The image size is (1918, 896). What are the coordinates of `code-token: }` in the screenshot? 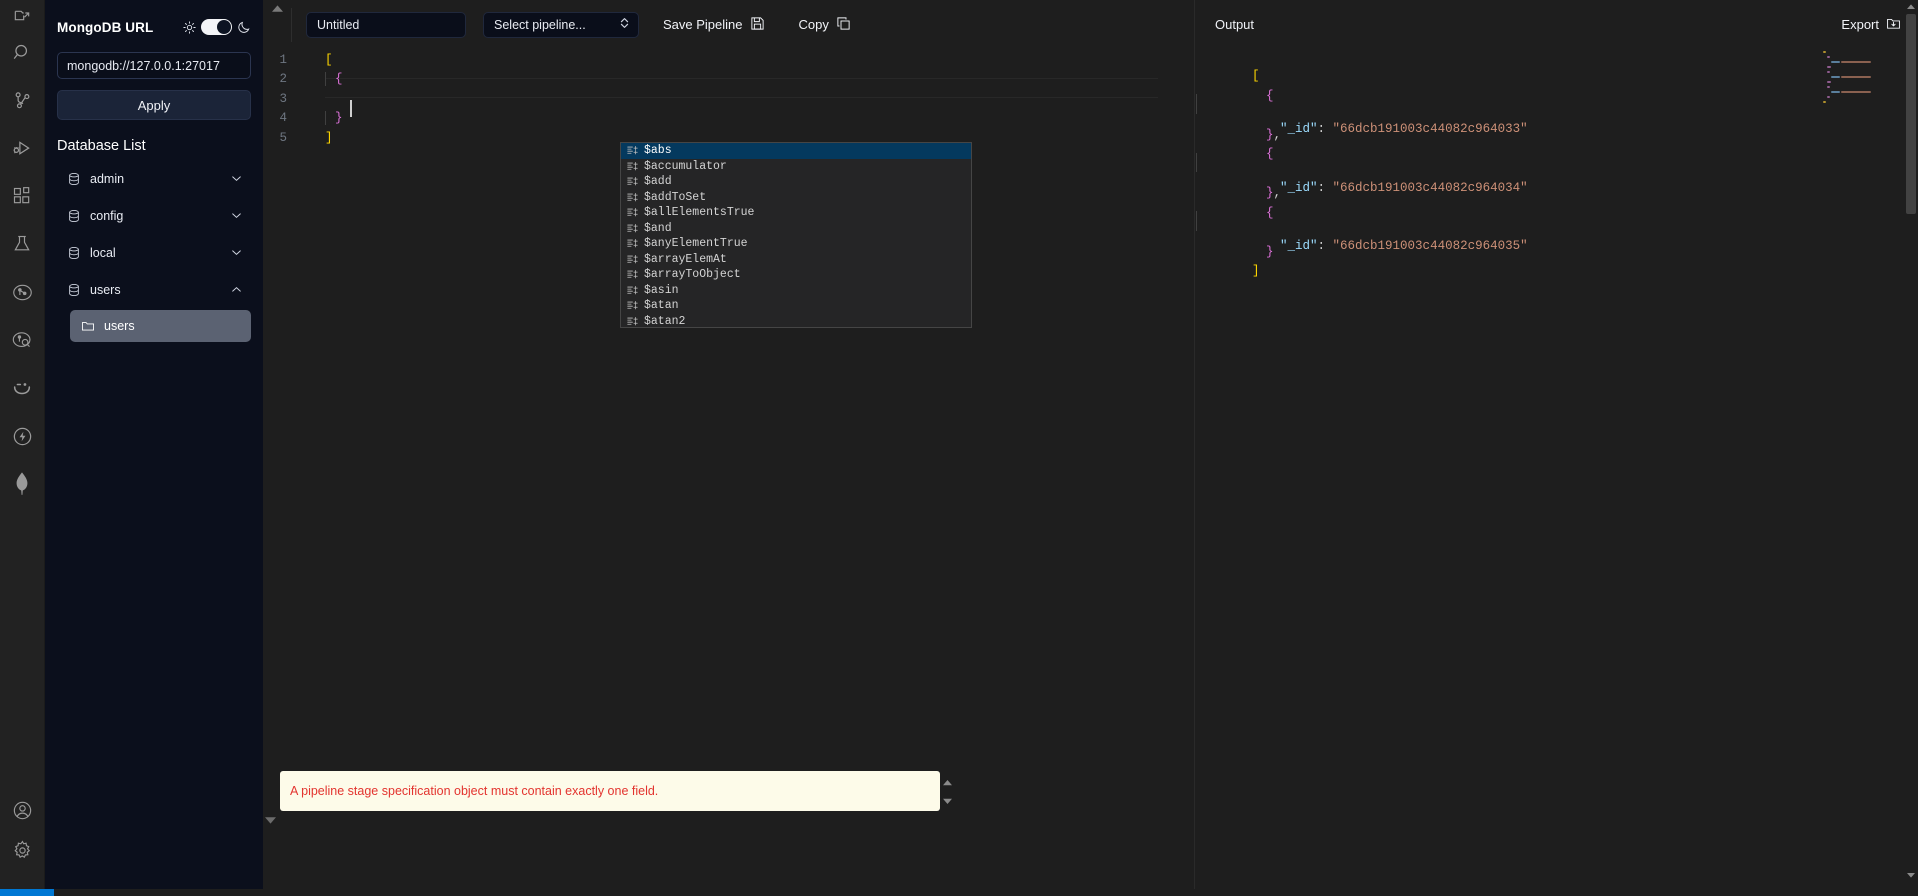 It's located at (339, 118).